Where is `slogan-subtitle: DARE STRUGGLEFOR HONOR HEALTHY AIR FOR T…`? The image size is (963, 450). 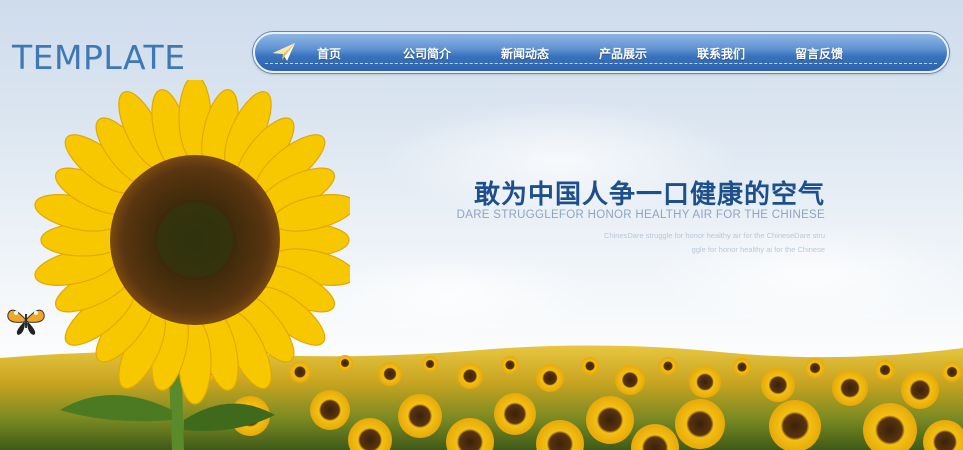
slogan-subtitle: DARE STRUGGLEFOR HONOR HEALTHY AIR FOR T… is located at coordinates (640, 215).